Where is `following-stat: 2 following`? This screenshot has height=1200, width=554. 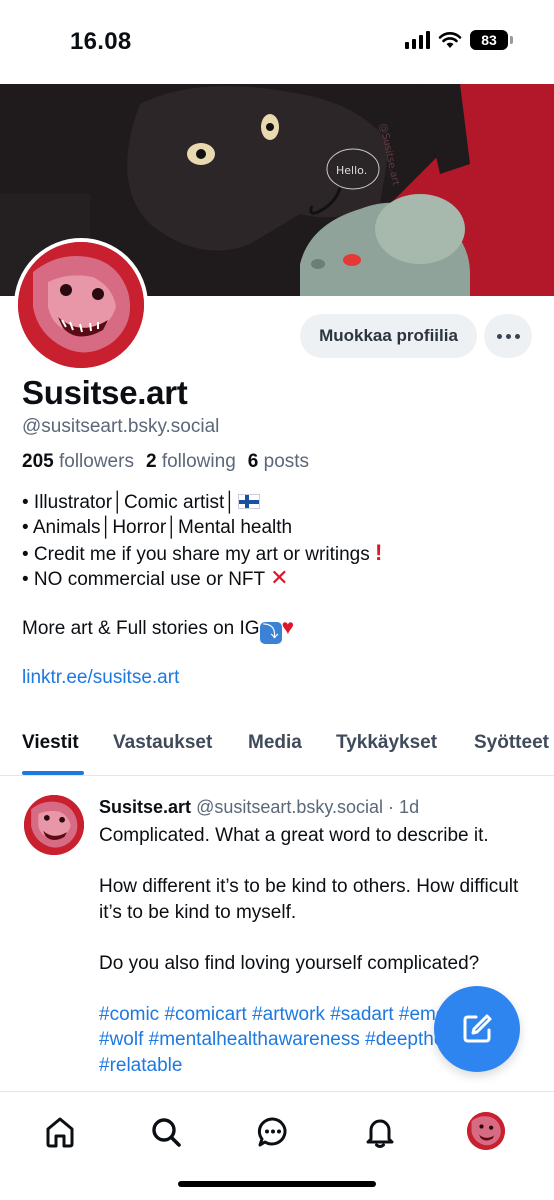
following-stat: 2 following is located at coordinates (191, 462).